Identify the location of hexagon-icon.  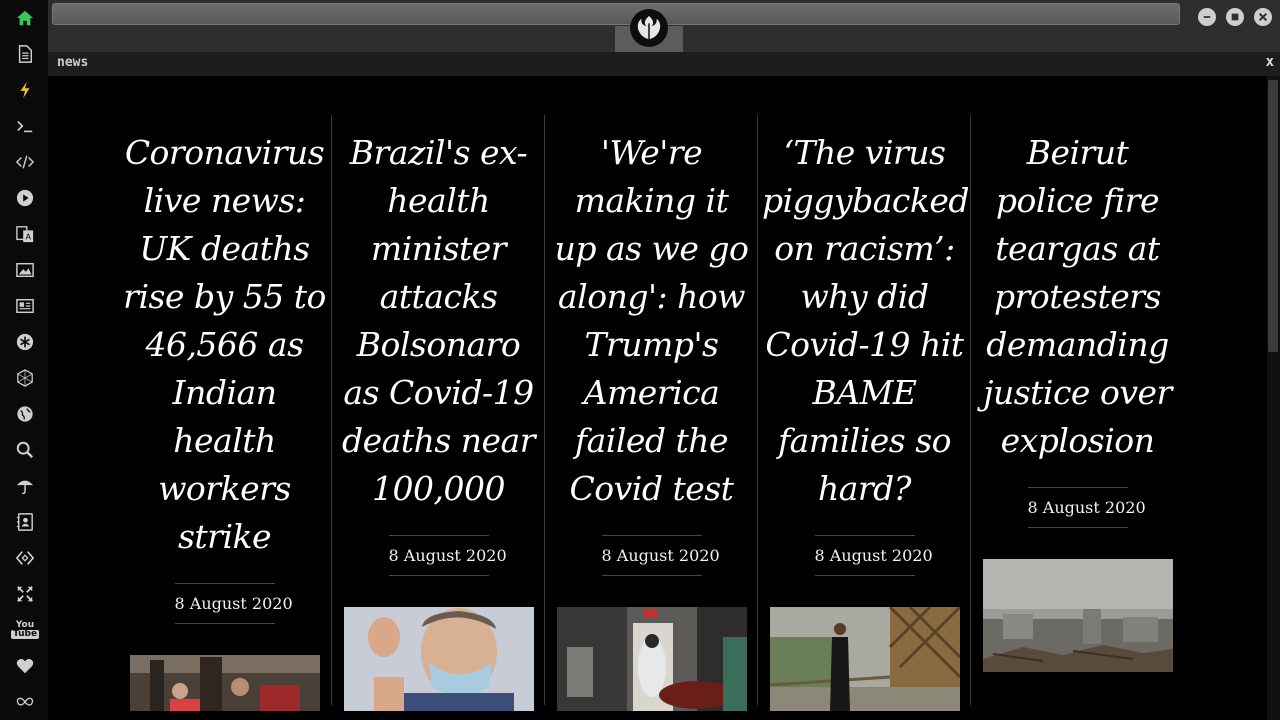
(25, 378).